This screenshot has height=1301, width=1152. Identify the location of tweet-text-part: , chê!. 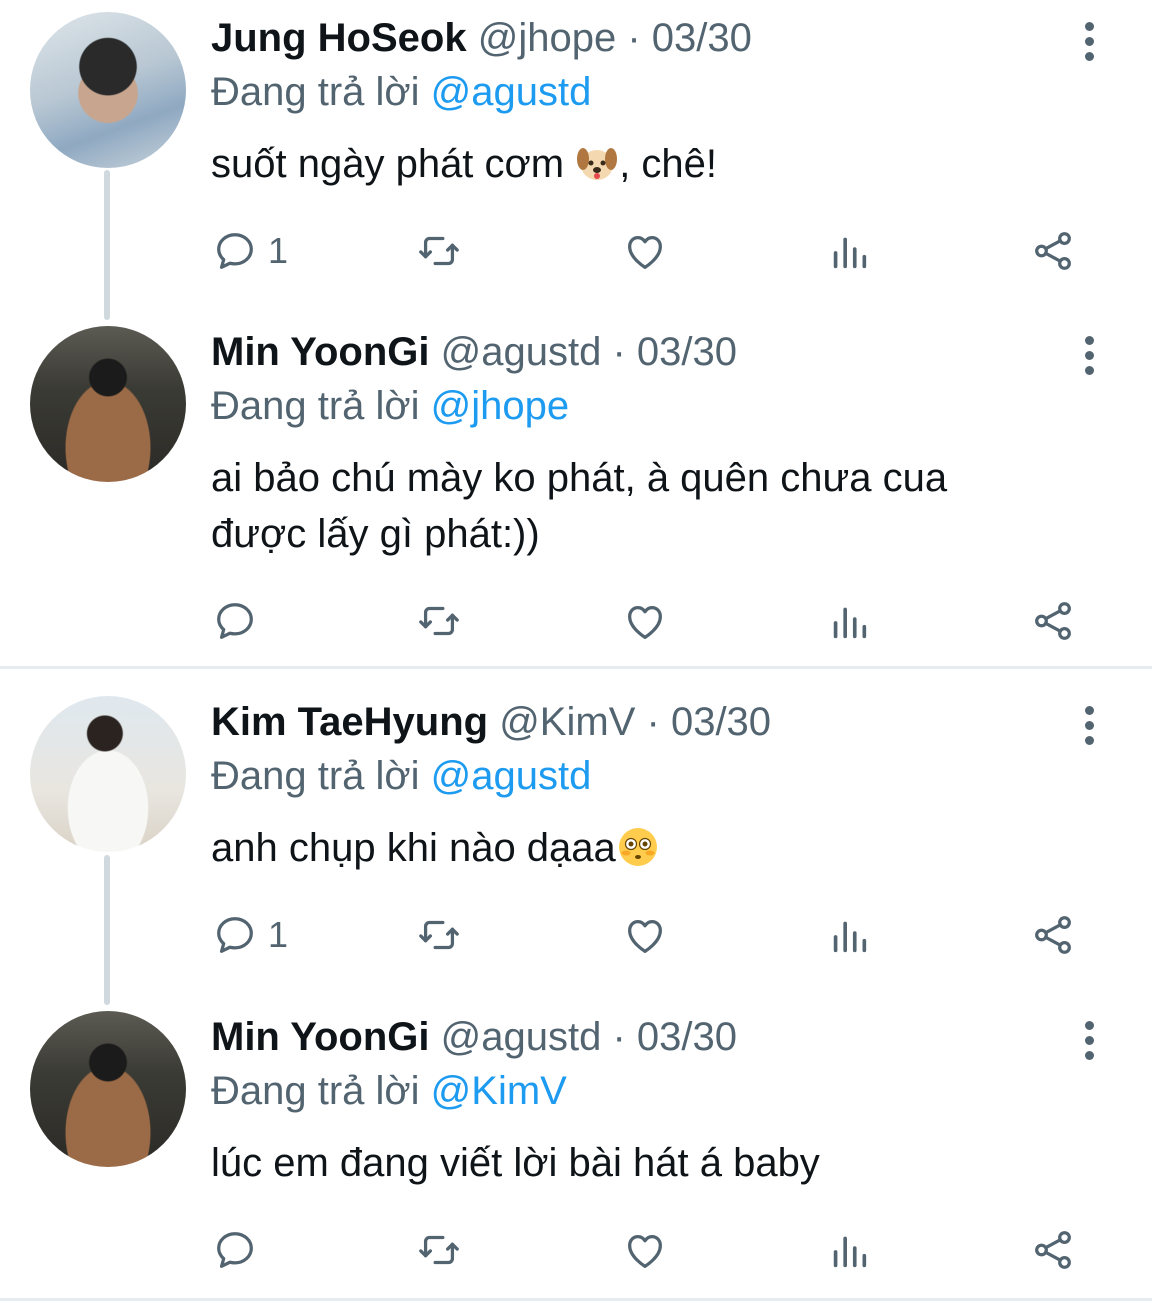
(668, 164).